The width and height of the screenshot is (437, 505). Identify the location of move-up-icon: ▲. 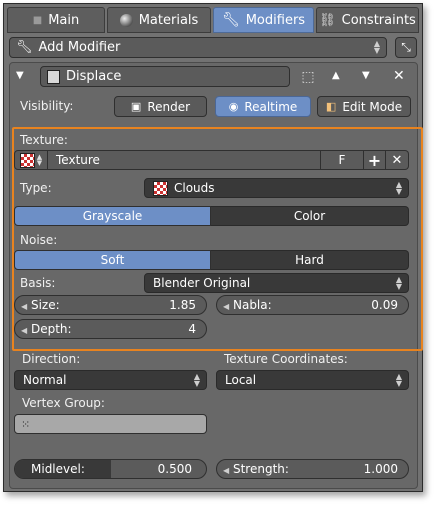
(336, 75).